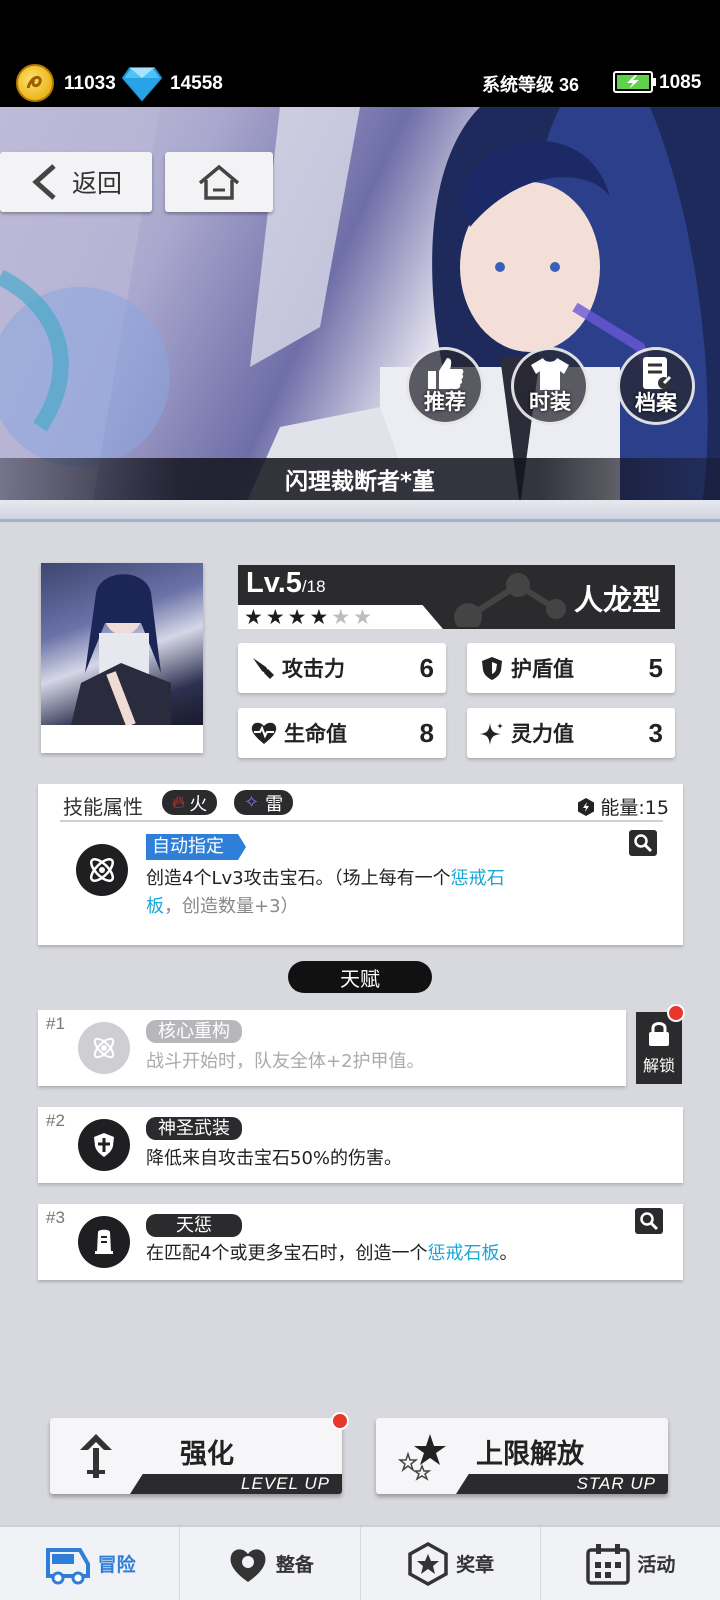  What do you see at coordinates (340, 1421) in the screenshot?
I see `notification-dot` at bounding box center [340, 1421].